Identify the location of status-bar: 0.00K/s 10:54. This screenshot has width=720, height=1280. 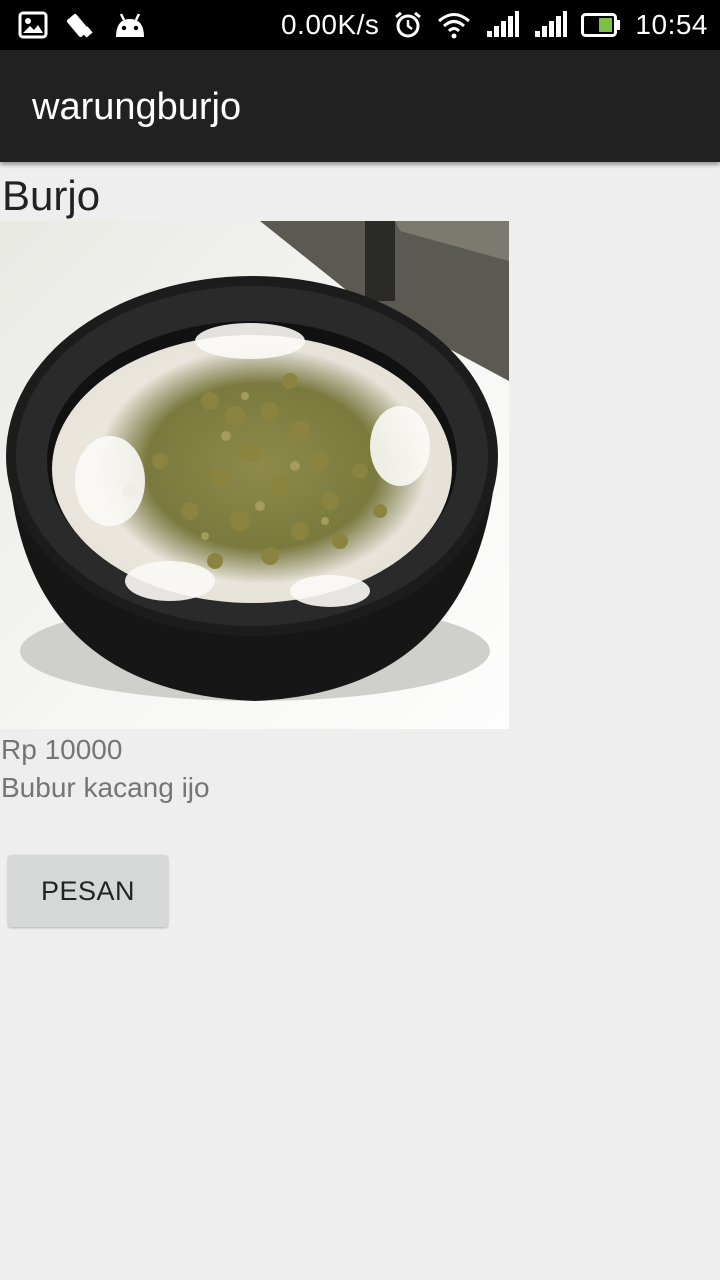
(360, 25).